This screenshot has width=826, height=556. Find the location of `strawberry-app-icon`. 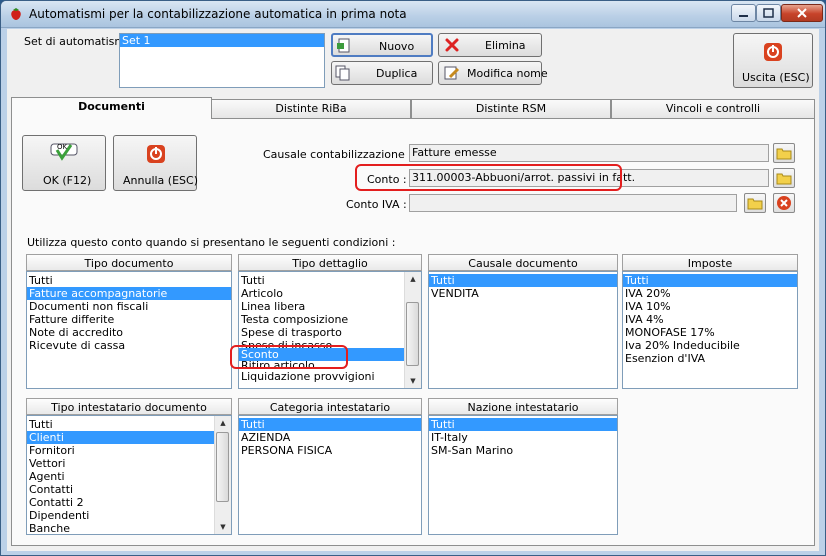

strawberry-app-icon is located at coordinates (16, 14).